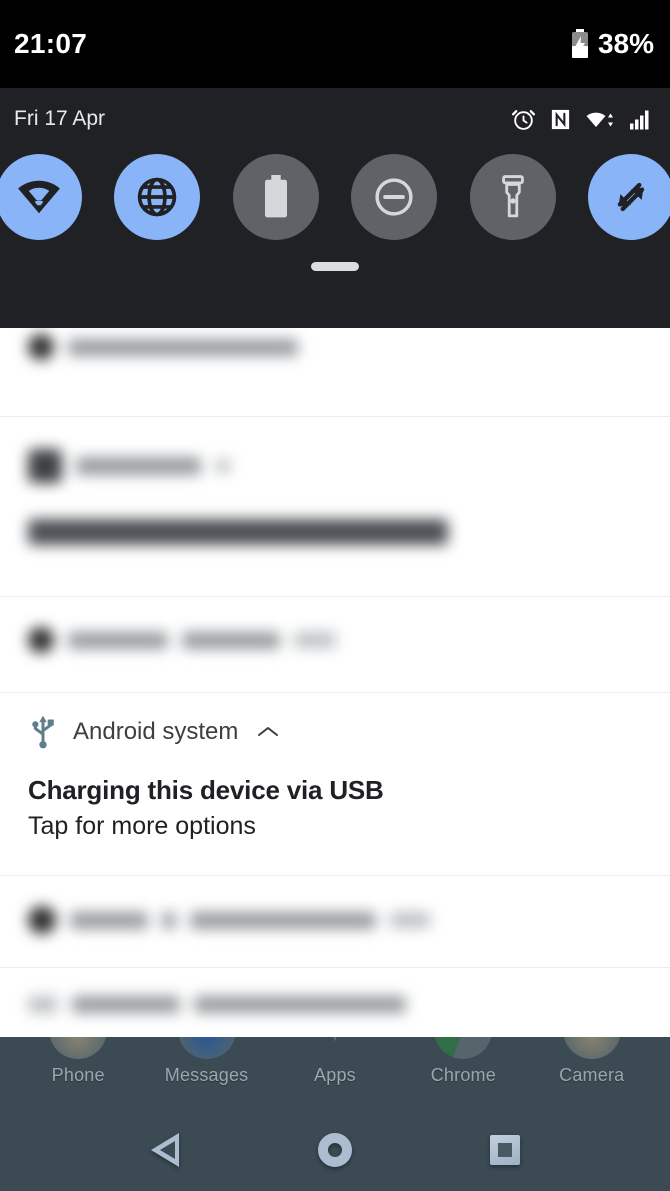 This screenshot has height=1191, width=670. What do you see at coordinates (78, 1043) in the screenshot?
I see `dock-item-phone: Phone` at bounding box center [78, 1043].